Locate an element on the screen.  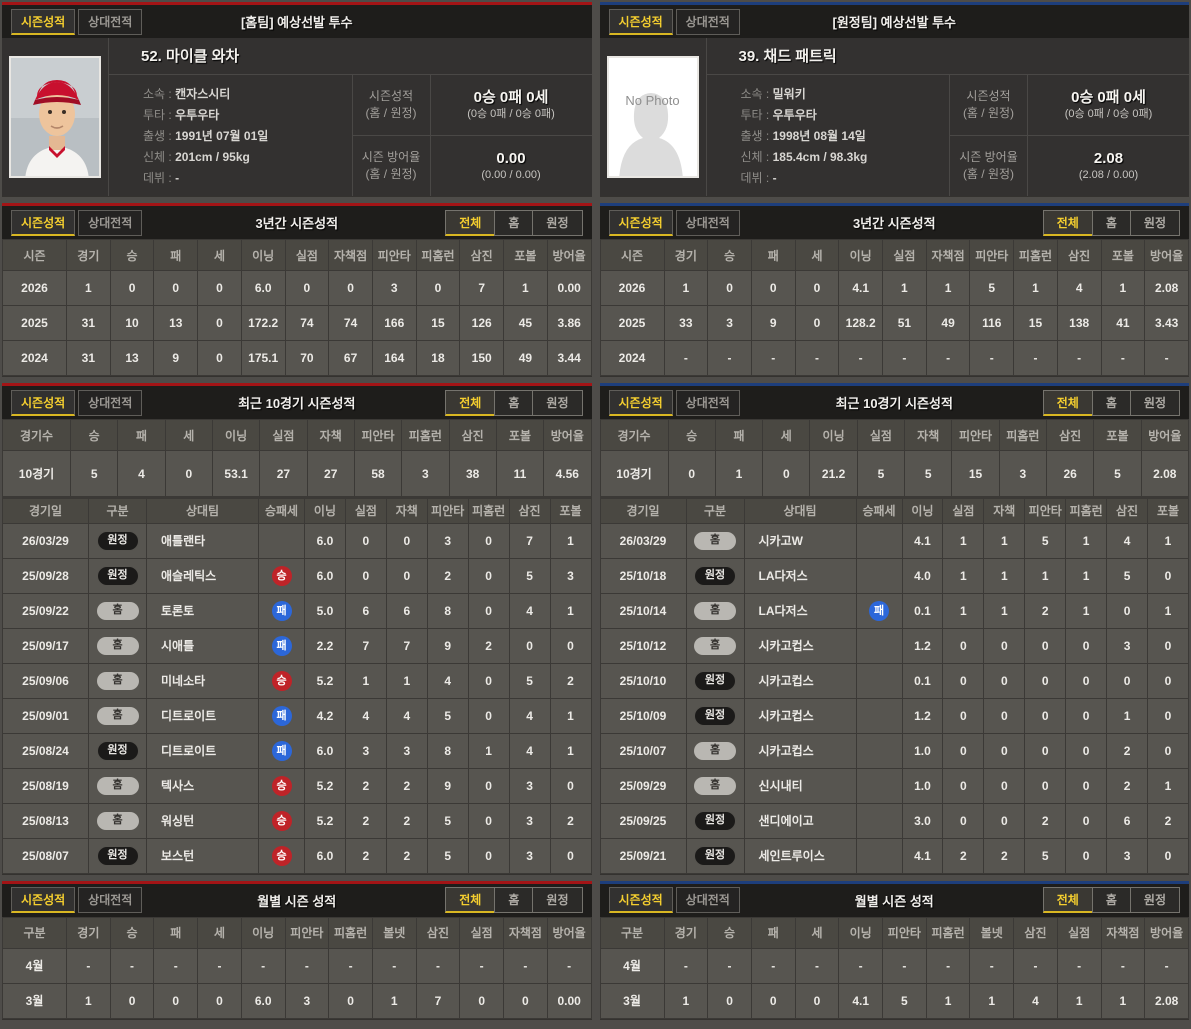
column-header: 실점 is located at coordinates (904, 255).